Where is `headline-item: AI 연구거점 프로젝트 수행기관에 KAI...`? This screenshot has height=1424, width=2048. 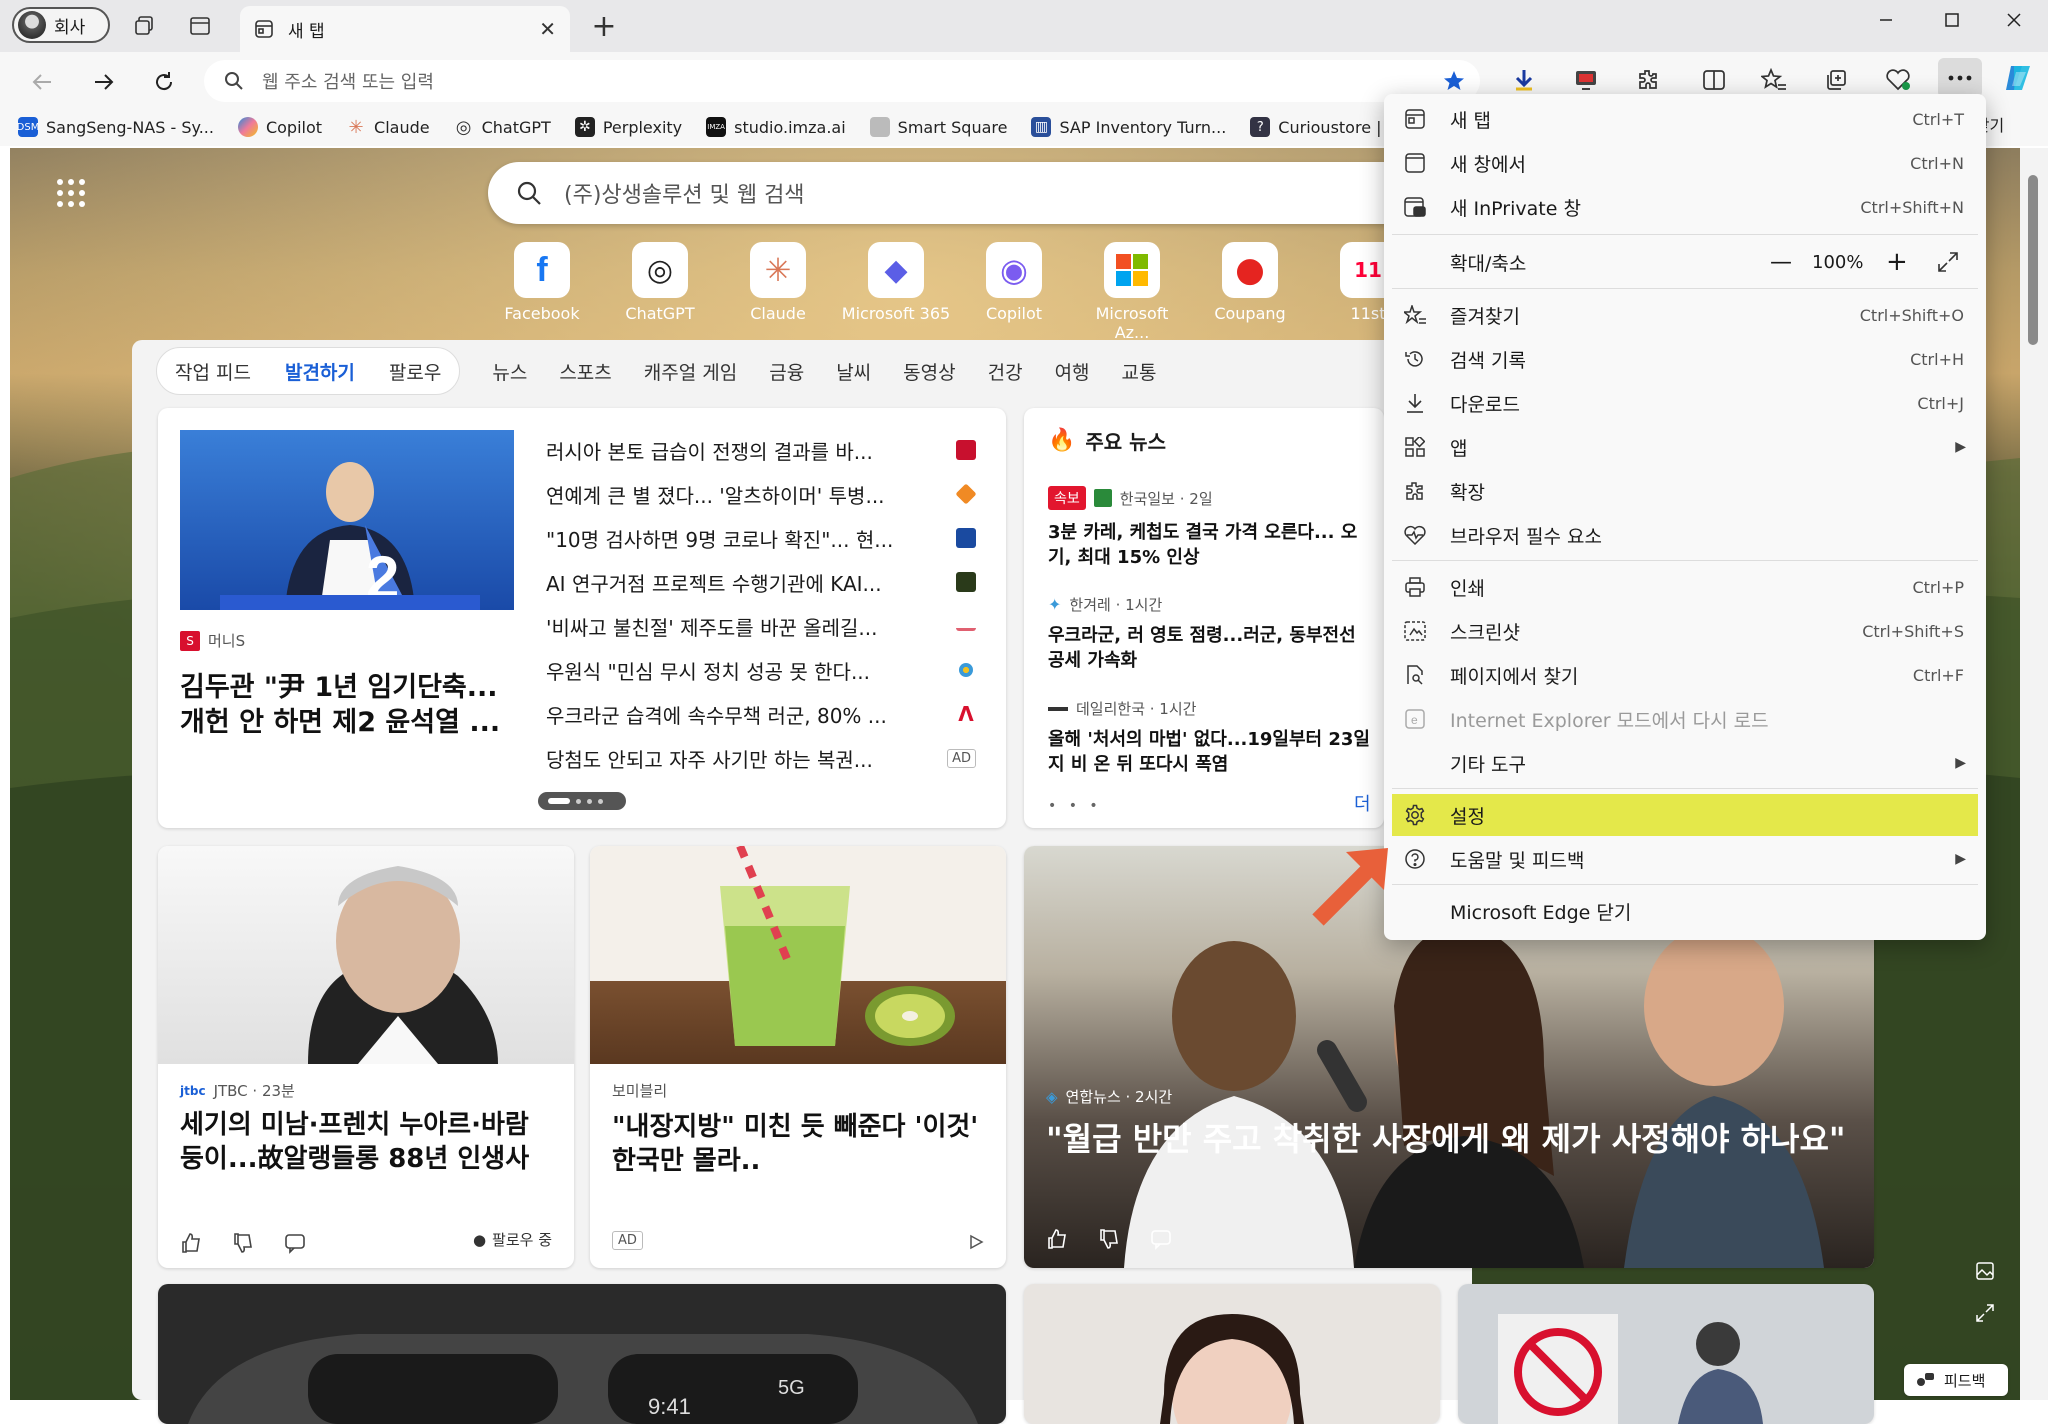
headline-item: AI 연구거점 프로젝트 수행기관에 KAI... is located at coordinates (761, 582).